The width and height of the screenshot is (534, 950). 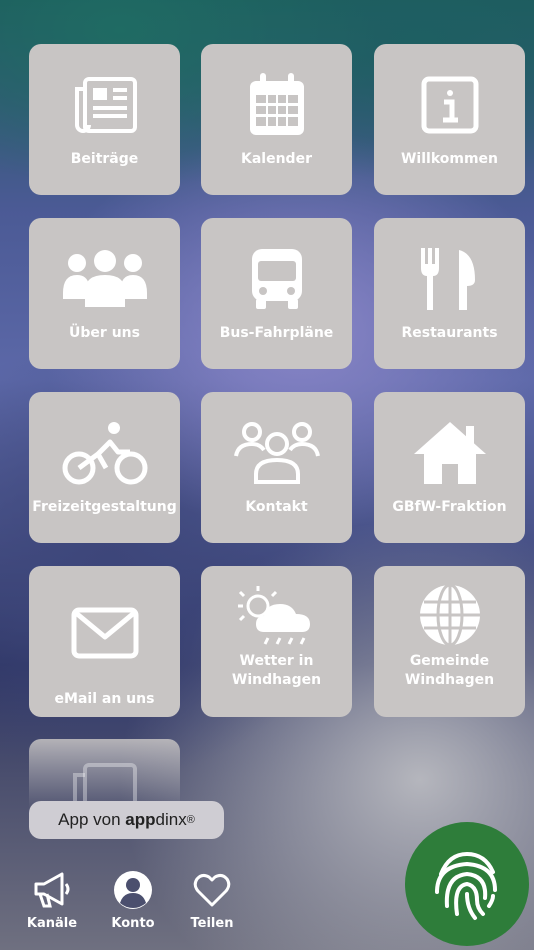 I want to click on nav-kanaele: Kanäle, so click(x=52, y=905).